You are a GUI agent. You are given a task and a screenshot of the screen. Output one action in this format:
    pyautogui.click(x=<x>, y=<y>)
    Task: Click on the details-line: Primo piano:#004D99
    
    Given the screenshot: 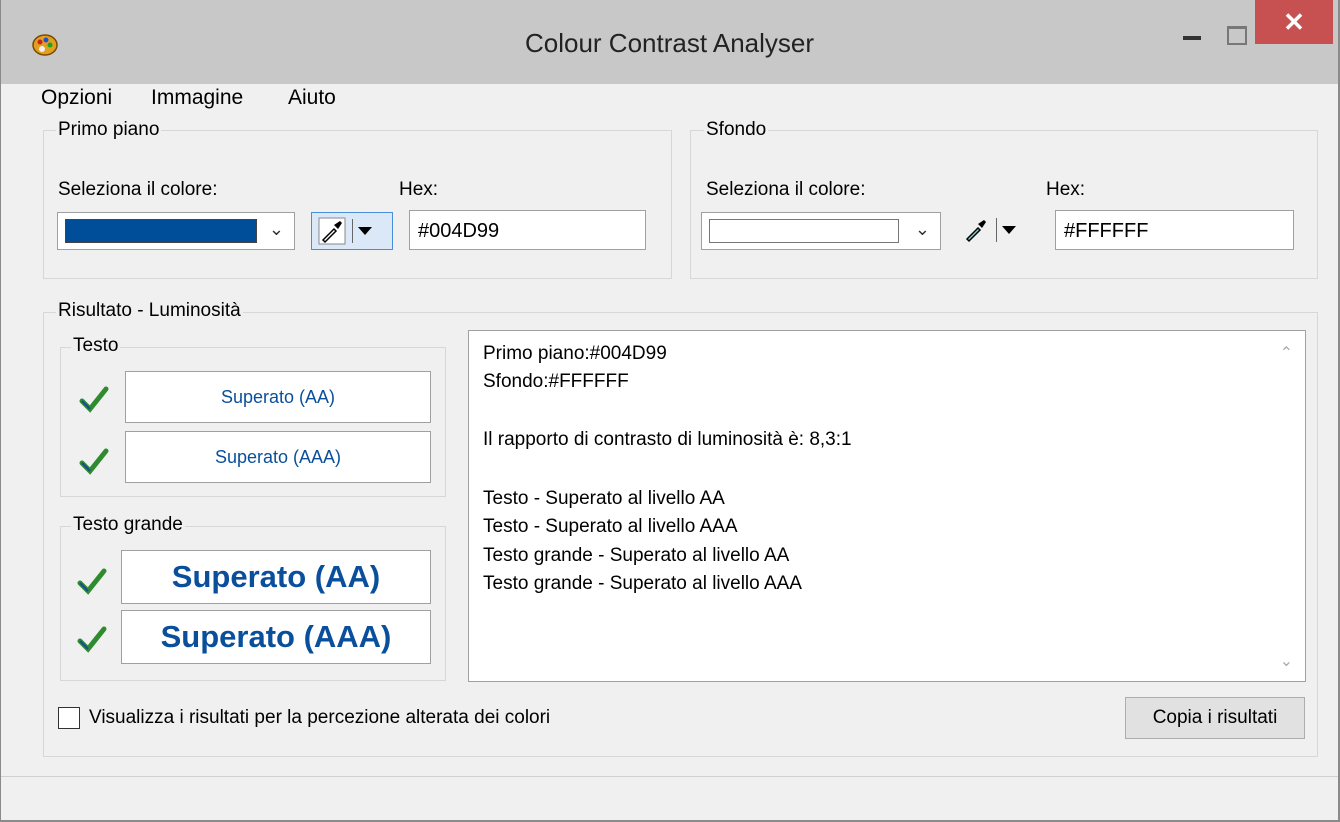 What is the action you would take?
    pyautogui.click(x=575, y=353)
    